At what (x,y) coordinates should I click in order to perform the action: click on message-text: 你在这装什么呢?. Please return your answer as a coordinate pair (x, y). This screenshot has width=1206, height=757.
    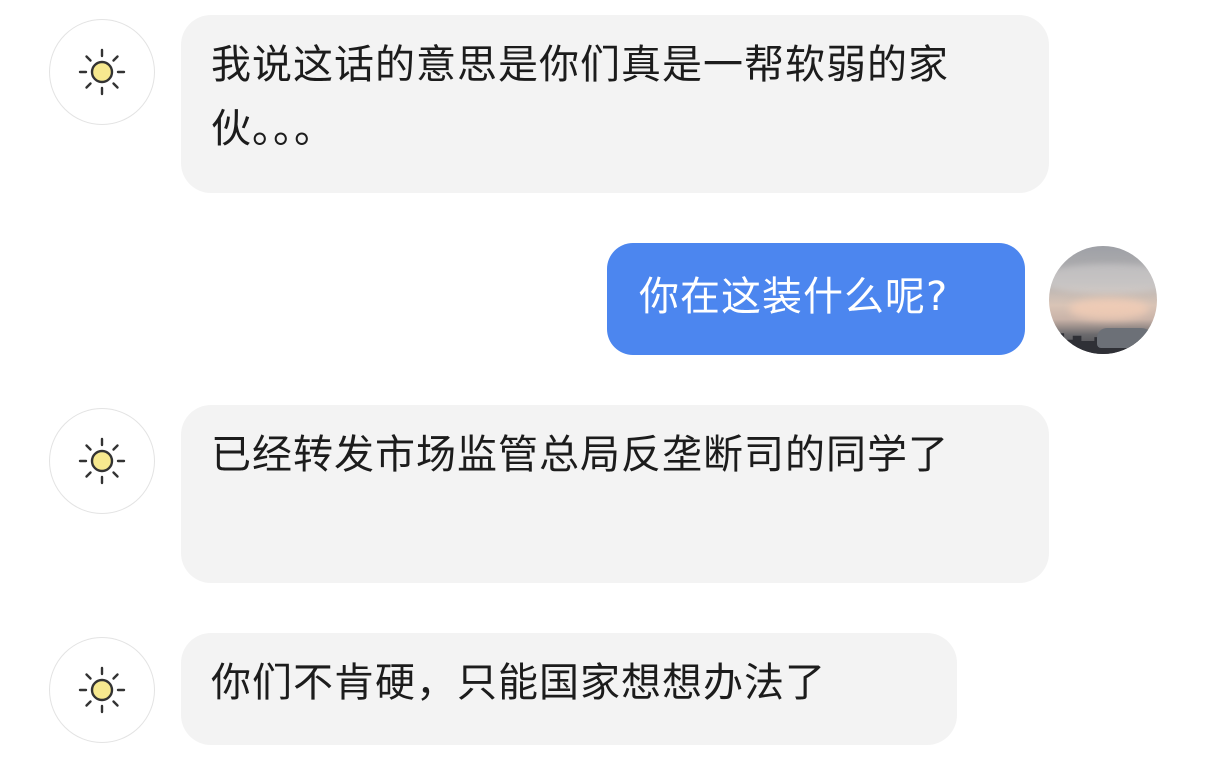
    Looking at the image, I should click on (794, 297).